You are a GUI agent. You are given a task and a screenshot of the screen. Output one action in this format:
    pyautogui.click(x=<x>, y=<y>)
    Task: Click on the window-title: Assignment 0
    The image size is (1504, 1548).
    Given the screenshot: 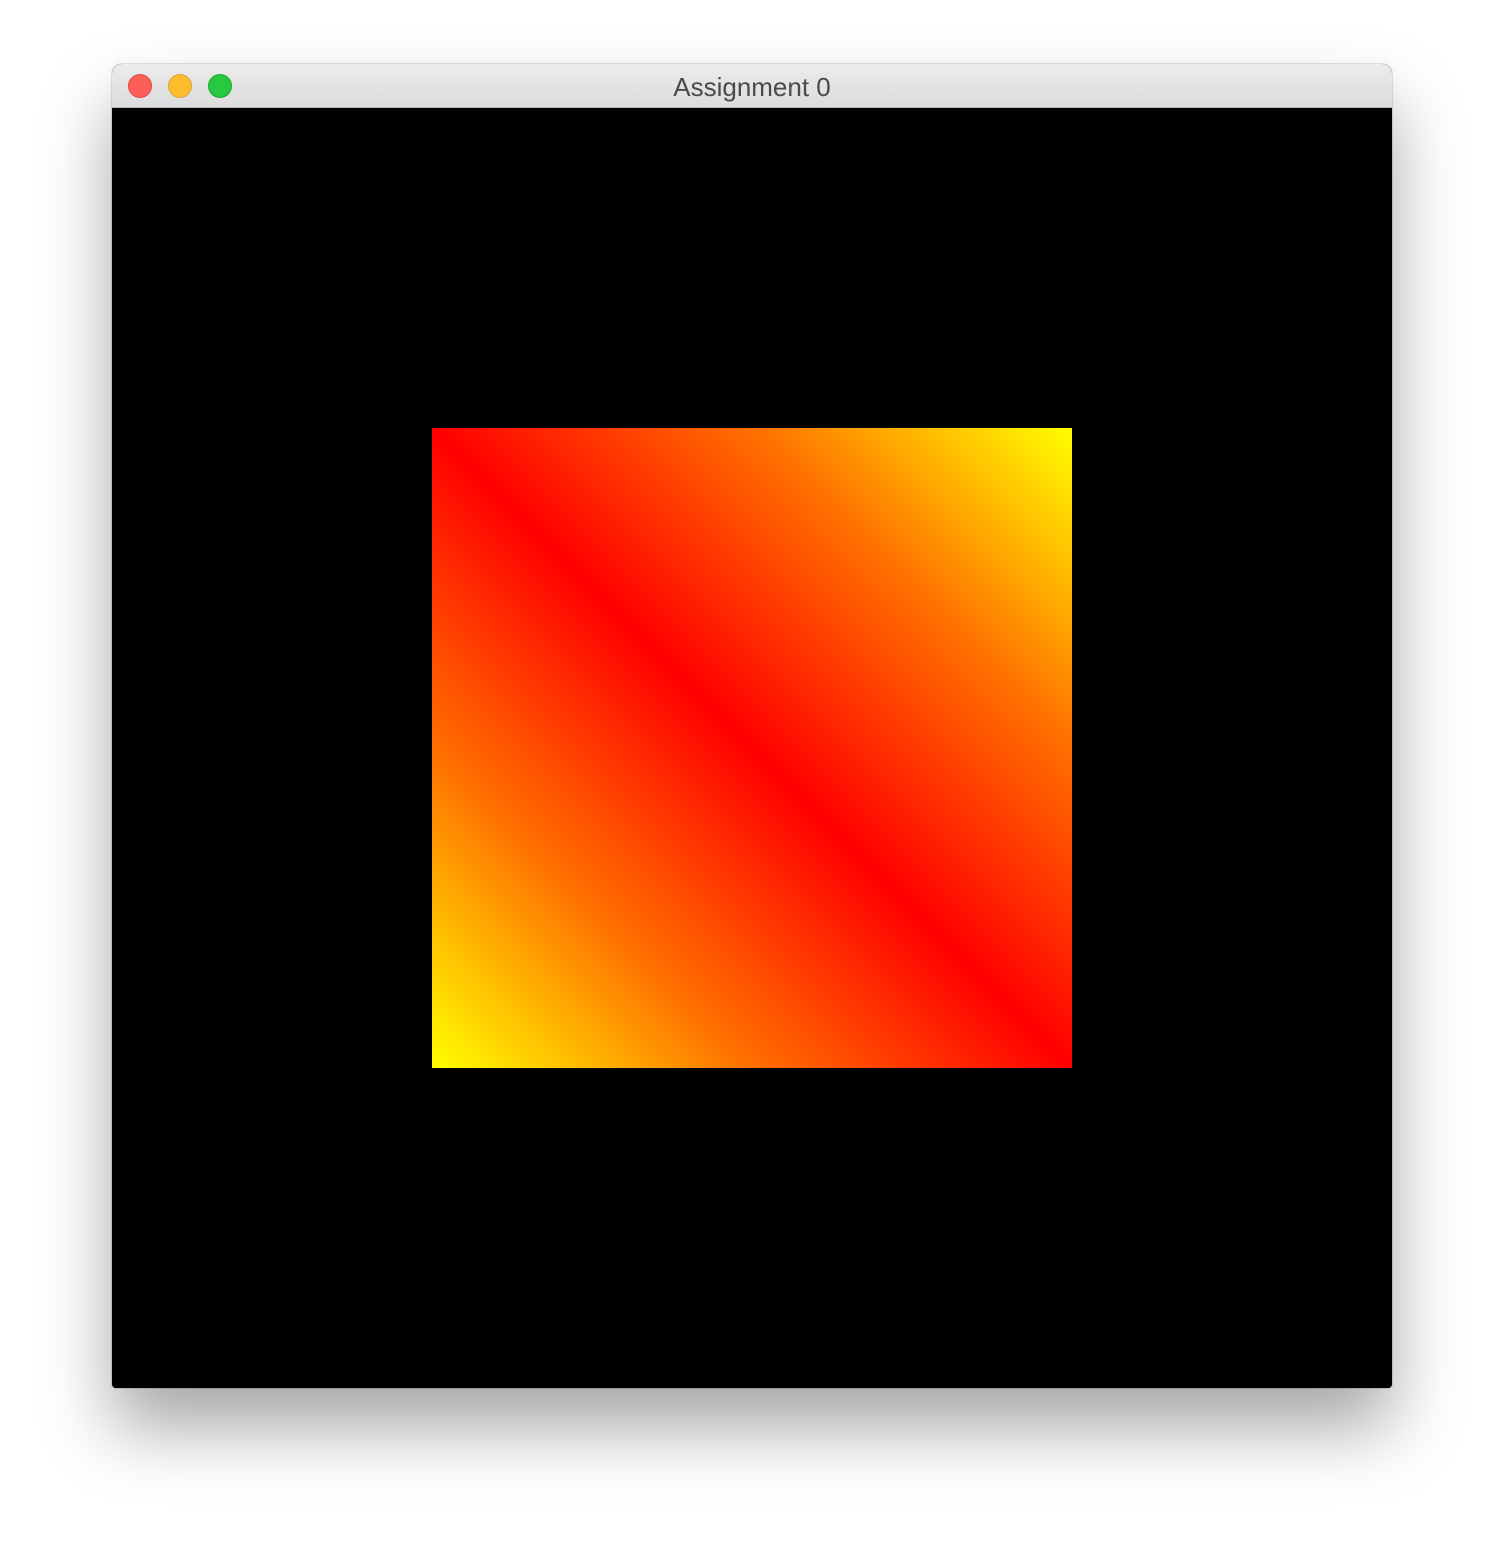 What is the action you would take?
    pyautogui.click(x=752, y=87)
    